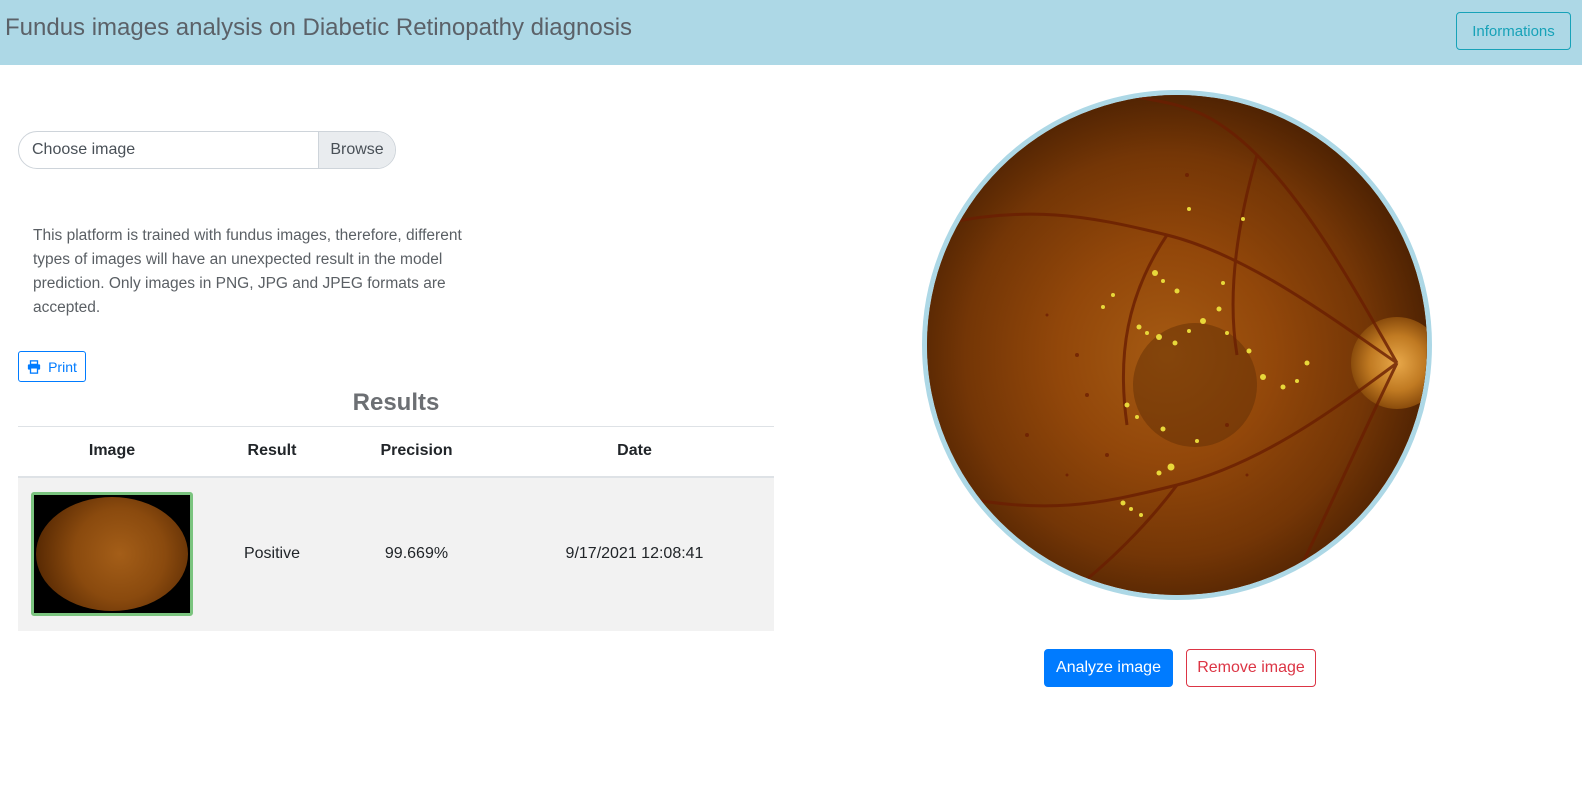  Describe the element at coordinates (34, 366) in the screenshot. I see `printer-icon` at that location.